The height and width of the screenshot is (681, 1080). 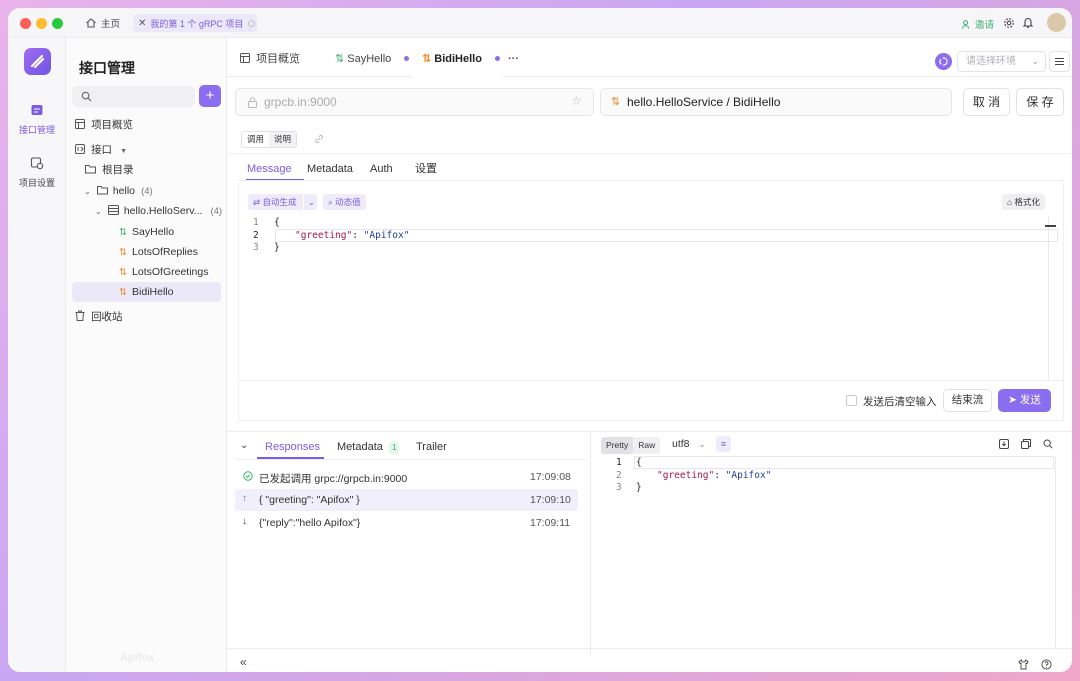 I want to click on tab-trailer: Trailer, so click(x=431, y=447).